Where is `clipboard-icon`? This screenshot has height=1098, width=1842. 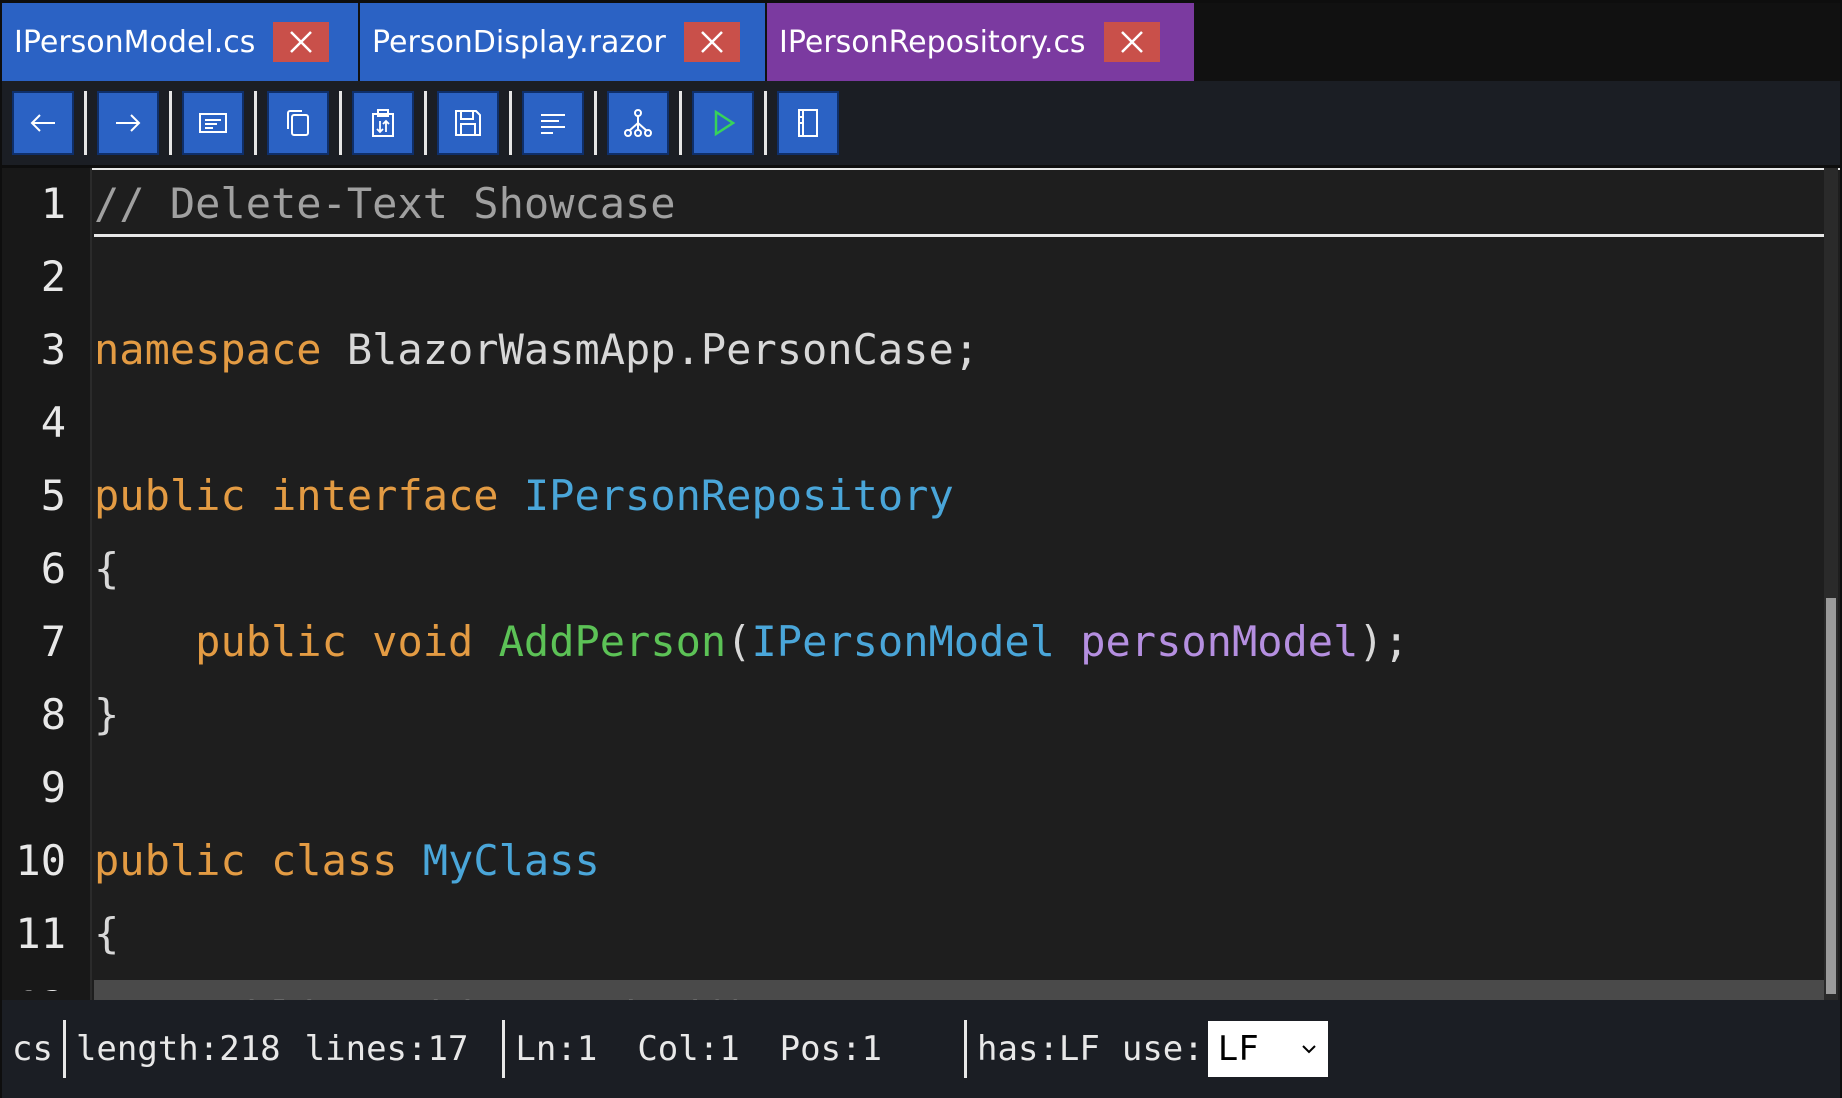
clipboard-icon is located at coordinates (383, 123).